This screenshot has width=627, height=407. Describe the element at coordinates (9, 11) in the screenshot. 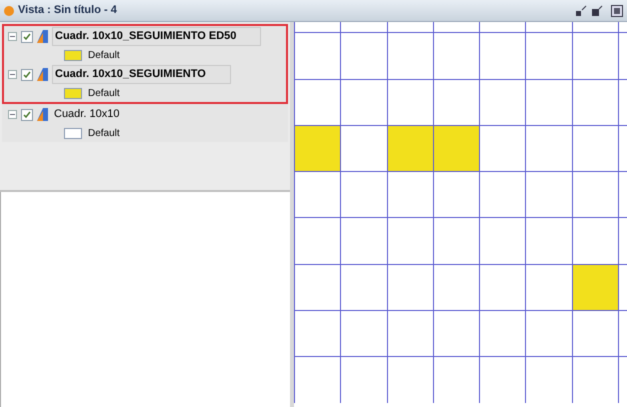

I see `view-icon` at that location.